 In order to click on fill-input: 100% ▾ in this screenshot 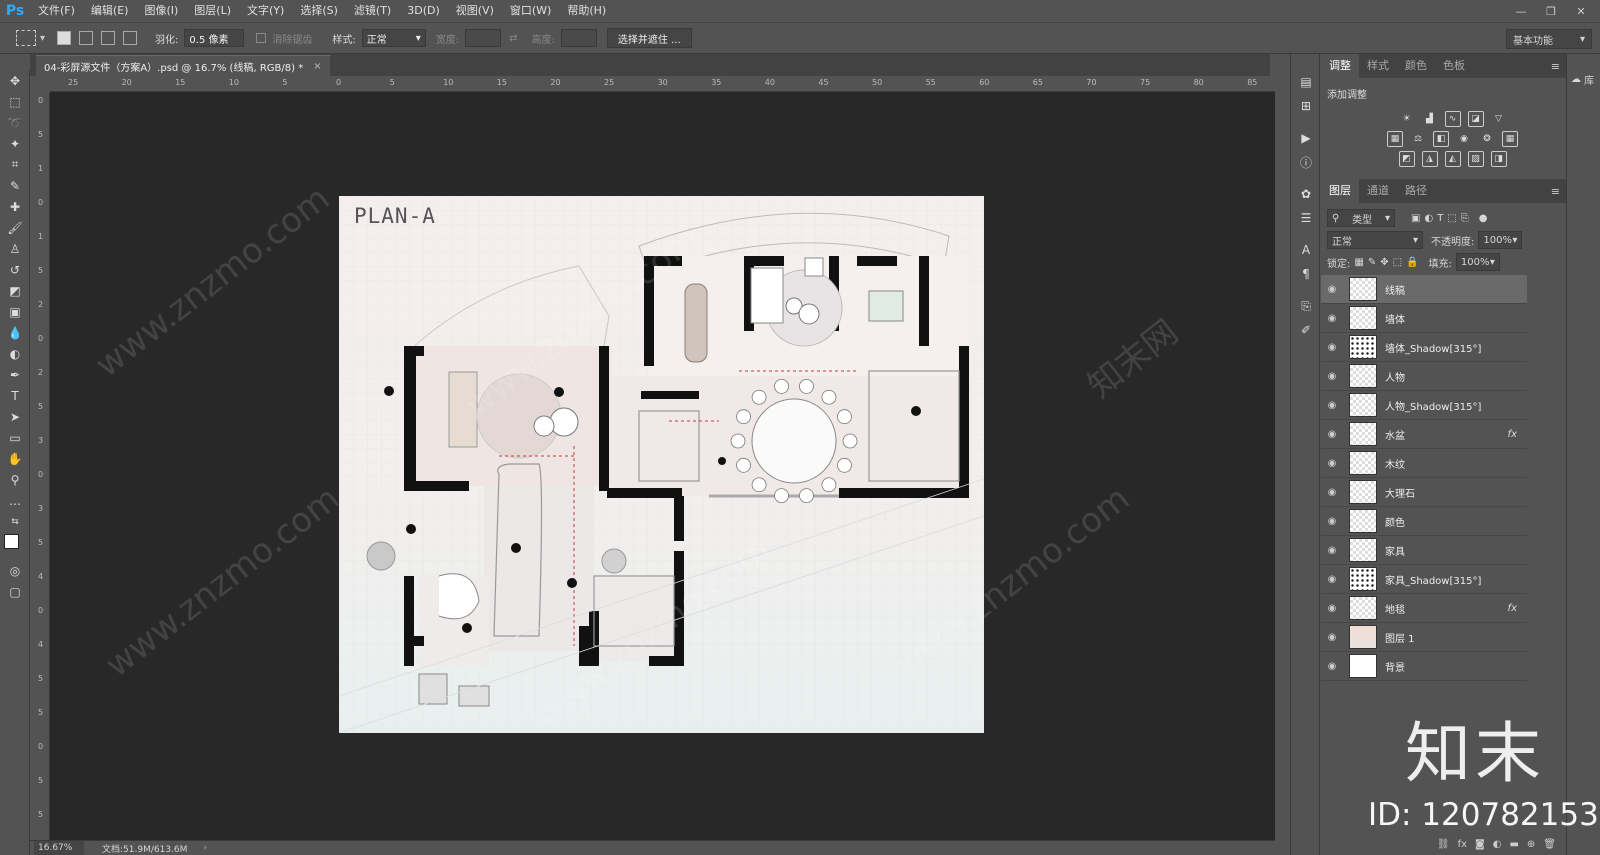, I will do `click(1477, 262)`.